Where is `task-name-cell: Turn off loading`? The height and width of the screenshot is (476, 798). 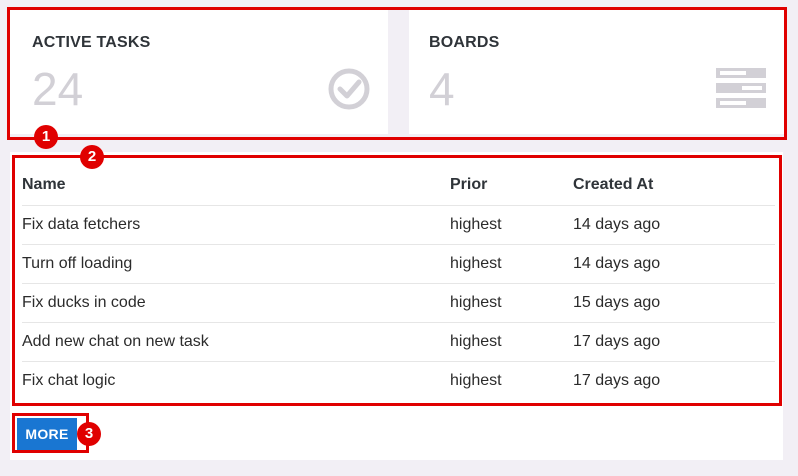 task-name-cell: Turn off loading is located at coordinates (236, 263).